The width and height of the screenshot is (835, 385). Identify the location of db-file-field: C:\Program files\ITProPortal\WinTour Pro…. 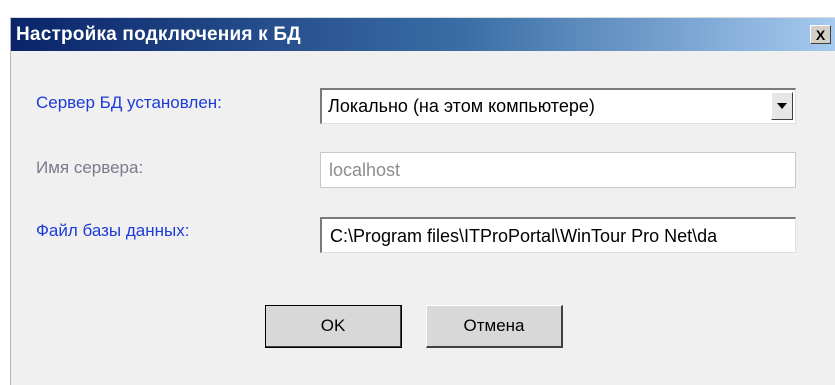
(558, 235).